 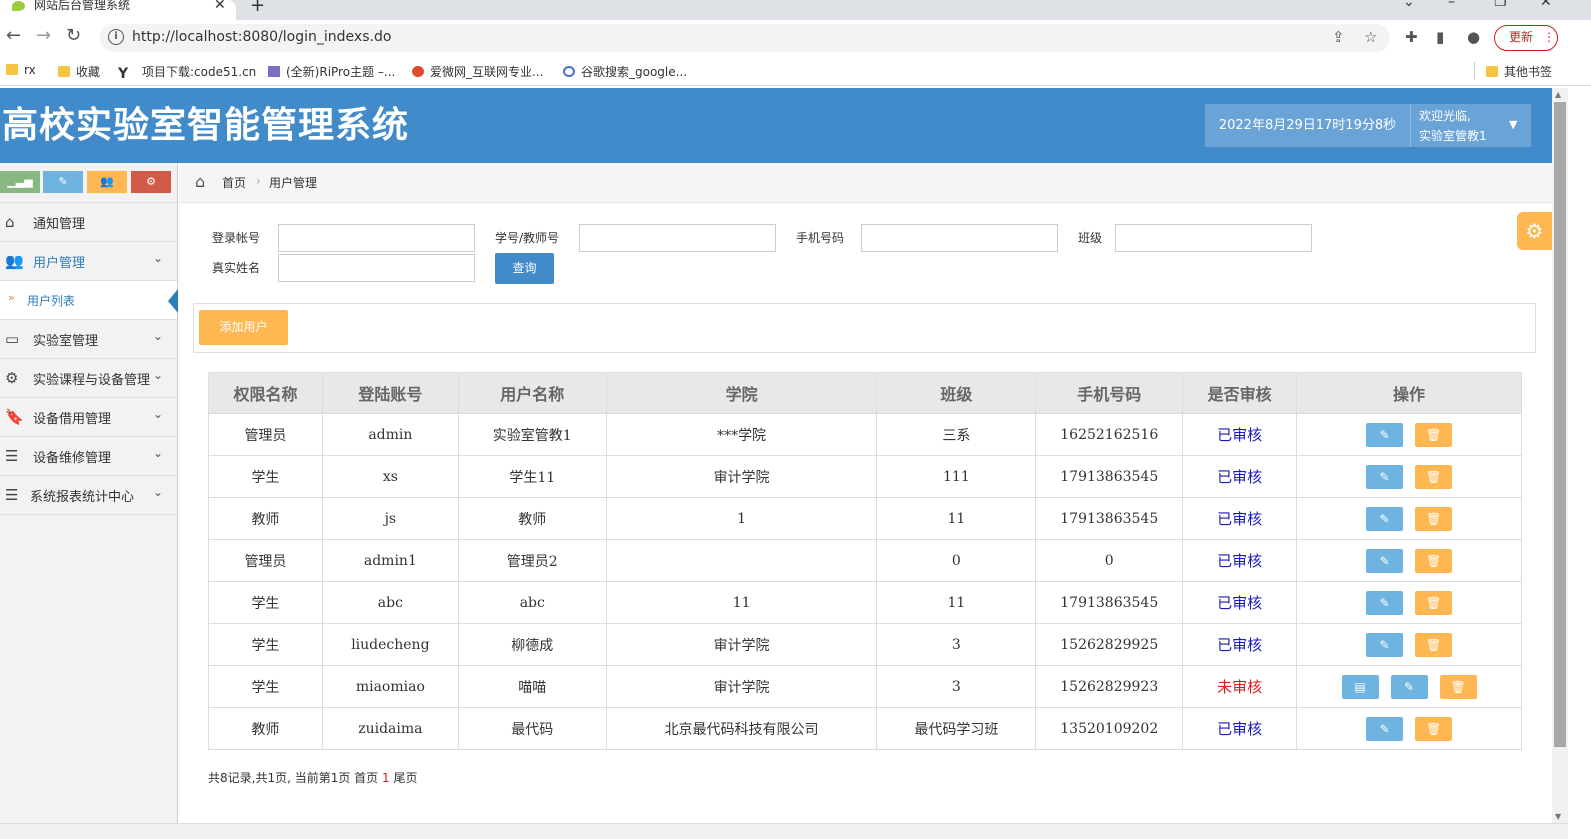 What do you see at coordinates (64, 71) in the screenshot?
I see `folder-icon` at bounding box center [64, 71].